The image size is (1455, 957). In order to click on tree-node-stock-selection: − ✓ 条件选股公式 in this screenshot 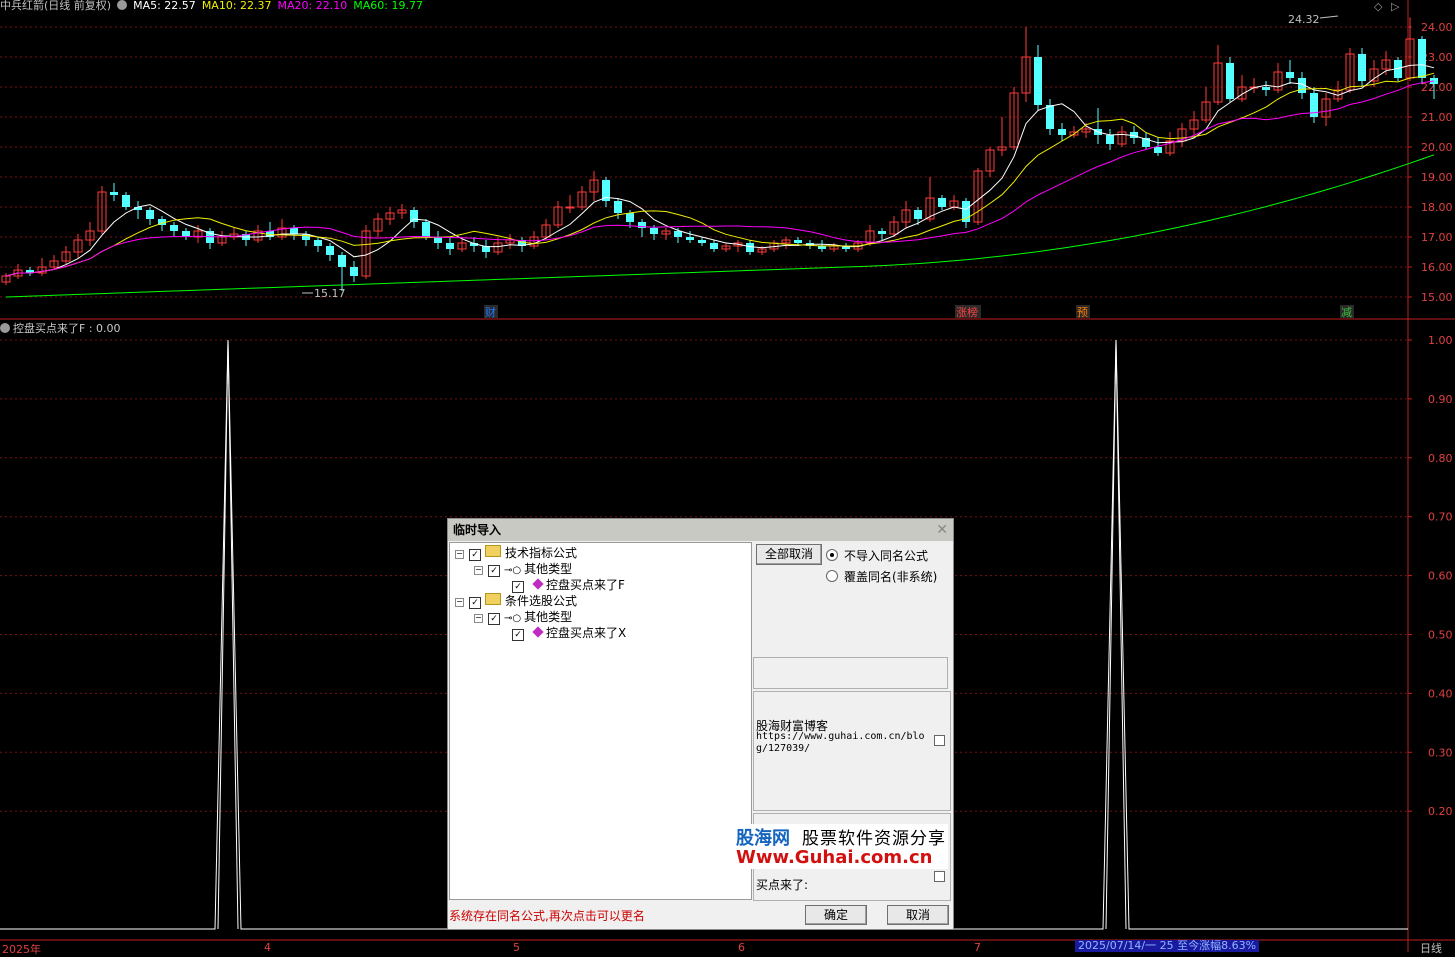, I will do `click(516, 601)`.